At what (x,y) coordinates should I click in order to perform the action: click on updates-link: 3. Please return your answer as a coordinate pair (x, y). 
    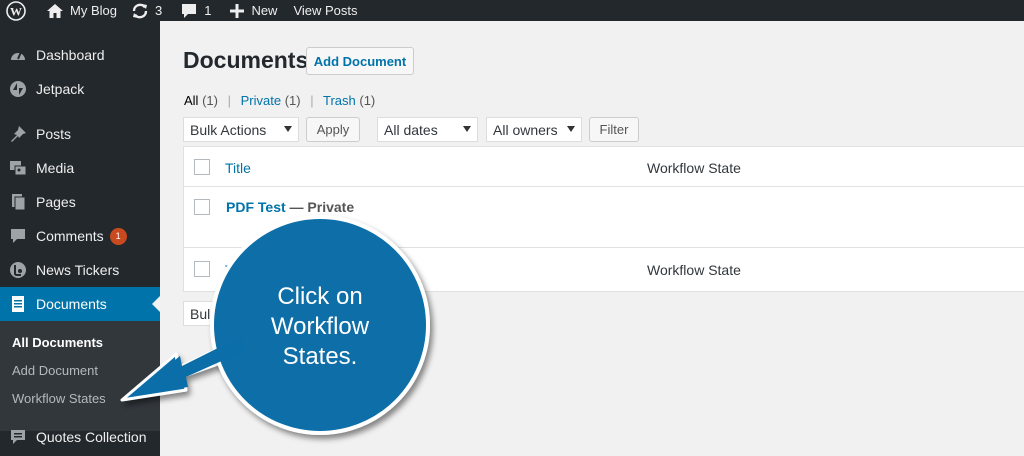
    Looking at the image, I should click on (146, 10).